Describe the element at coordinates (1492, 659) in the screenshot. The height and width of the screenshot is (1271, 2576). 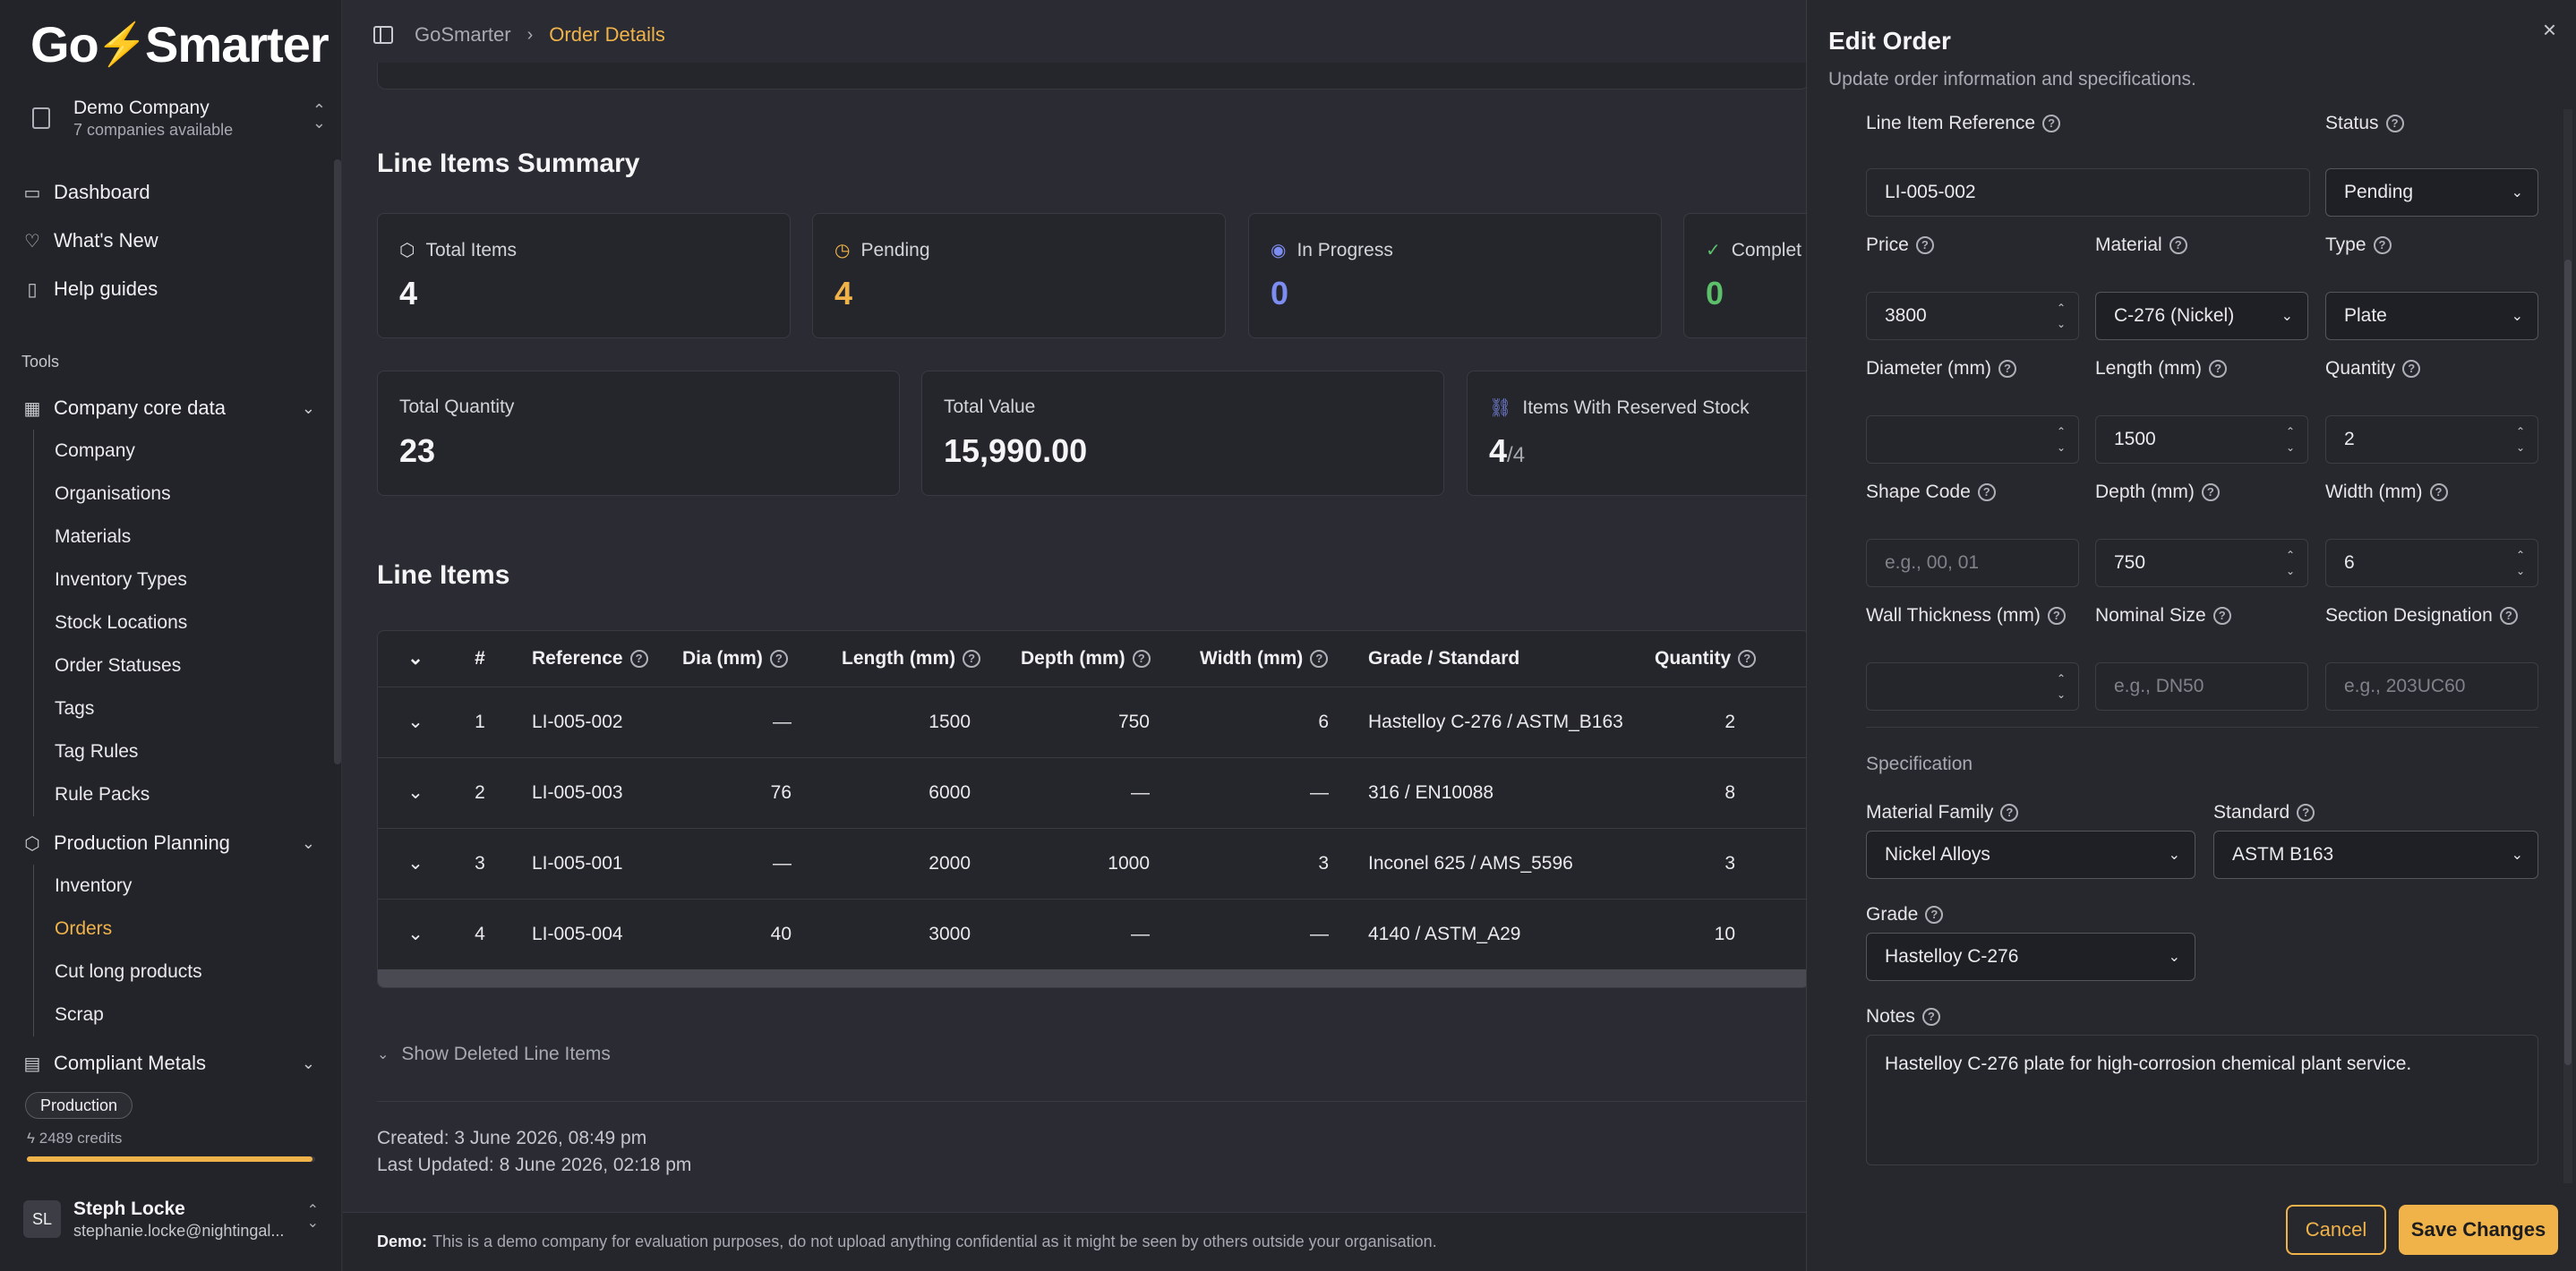
I see `col-grade: Grade / Standard` at that location.